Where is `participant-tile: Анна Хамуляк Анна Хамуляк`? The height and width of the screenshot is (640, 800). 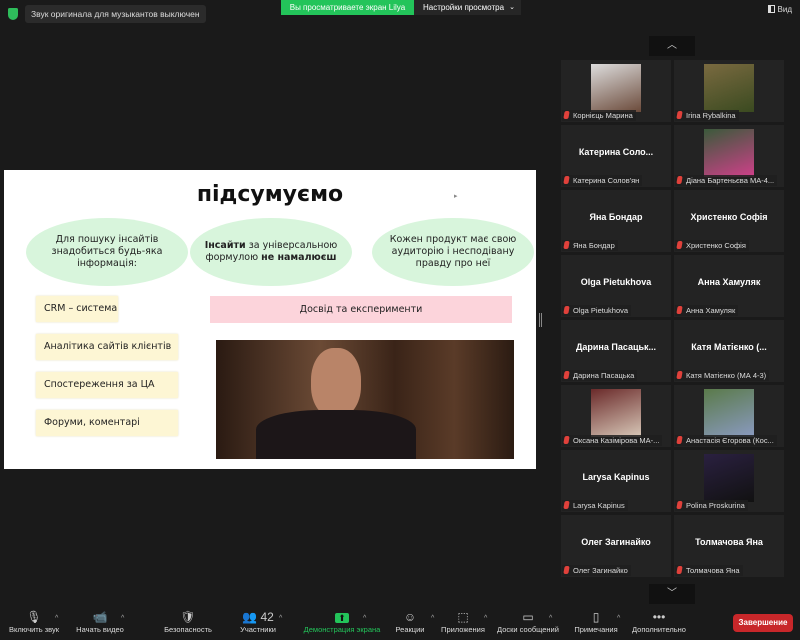
participant-tile: Анна Хамуляк Анна Хамуляк is located at coordinates (729, 286).